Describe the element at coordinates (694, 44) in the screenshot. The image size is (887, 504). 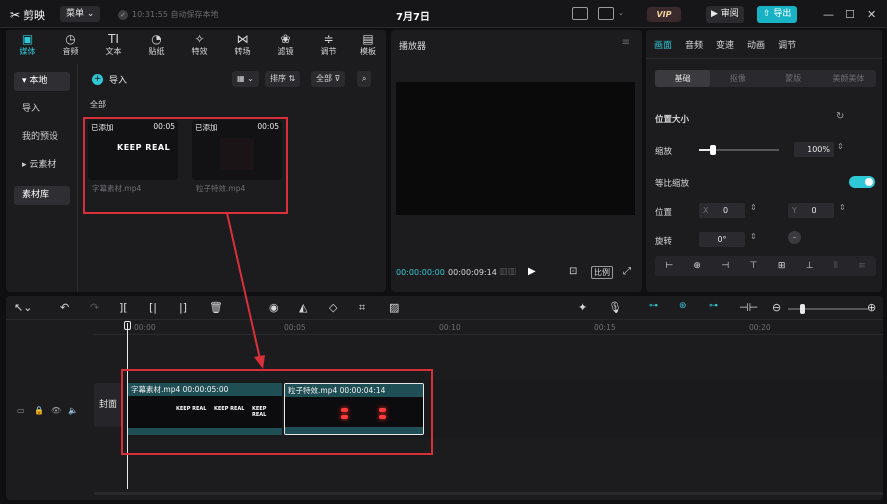
I see `tab-audio: 音频` at that location.